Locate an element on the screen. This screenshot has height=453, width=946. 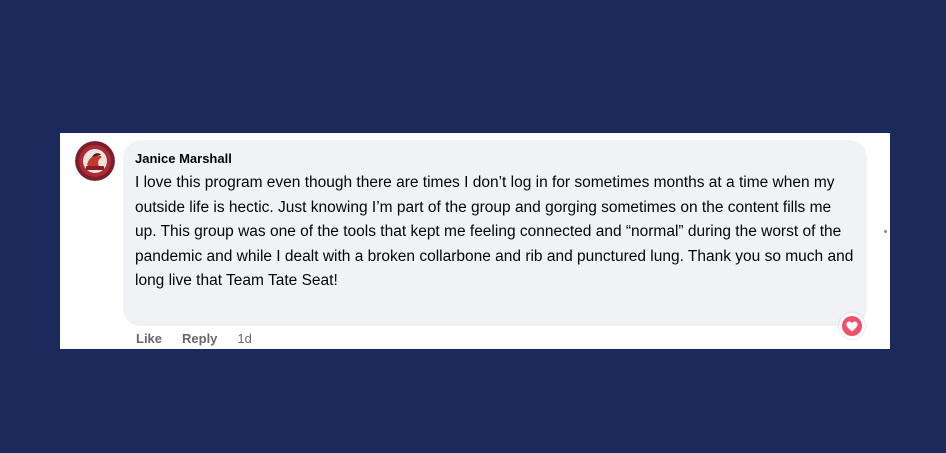
heart-reaction-icon is located at coordinates (852, 326).